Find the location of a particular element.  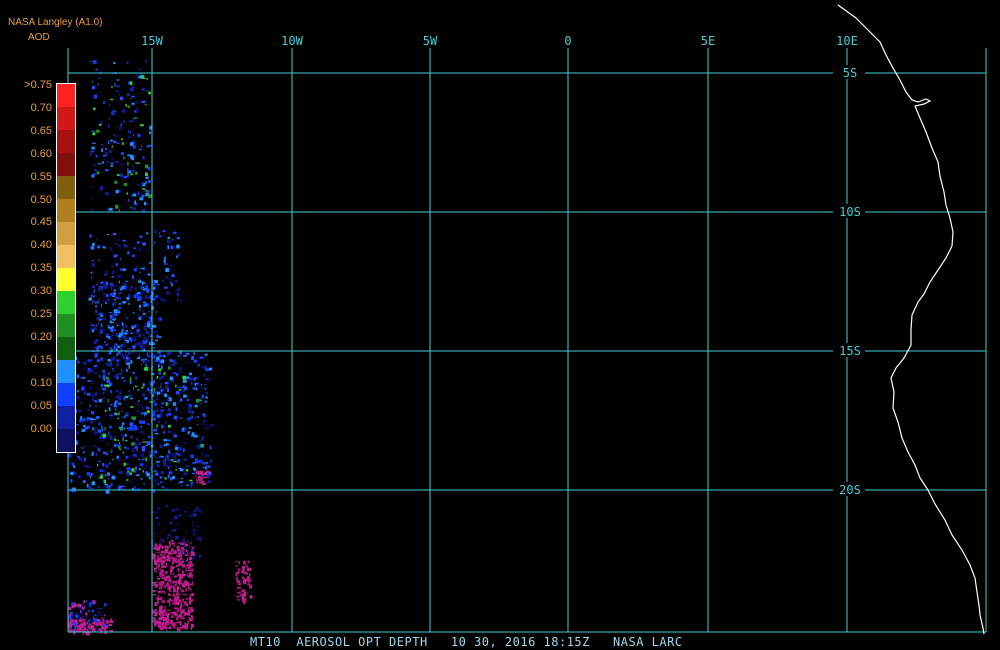

legend-label: 0.50 is located at coordinates (41, 199).